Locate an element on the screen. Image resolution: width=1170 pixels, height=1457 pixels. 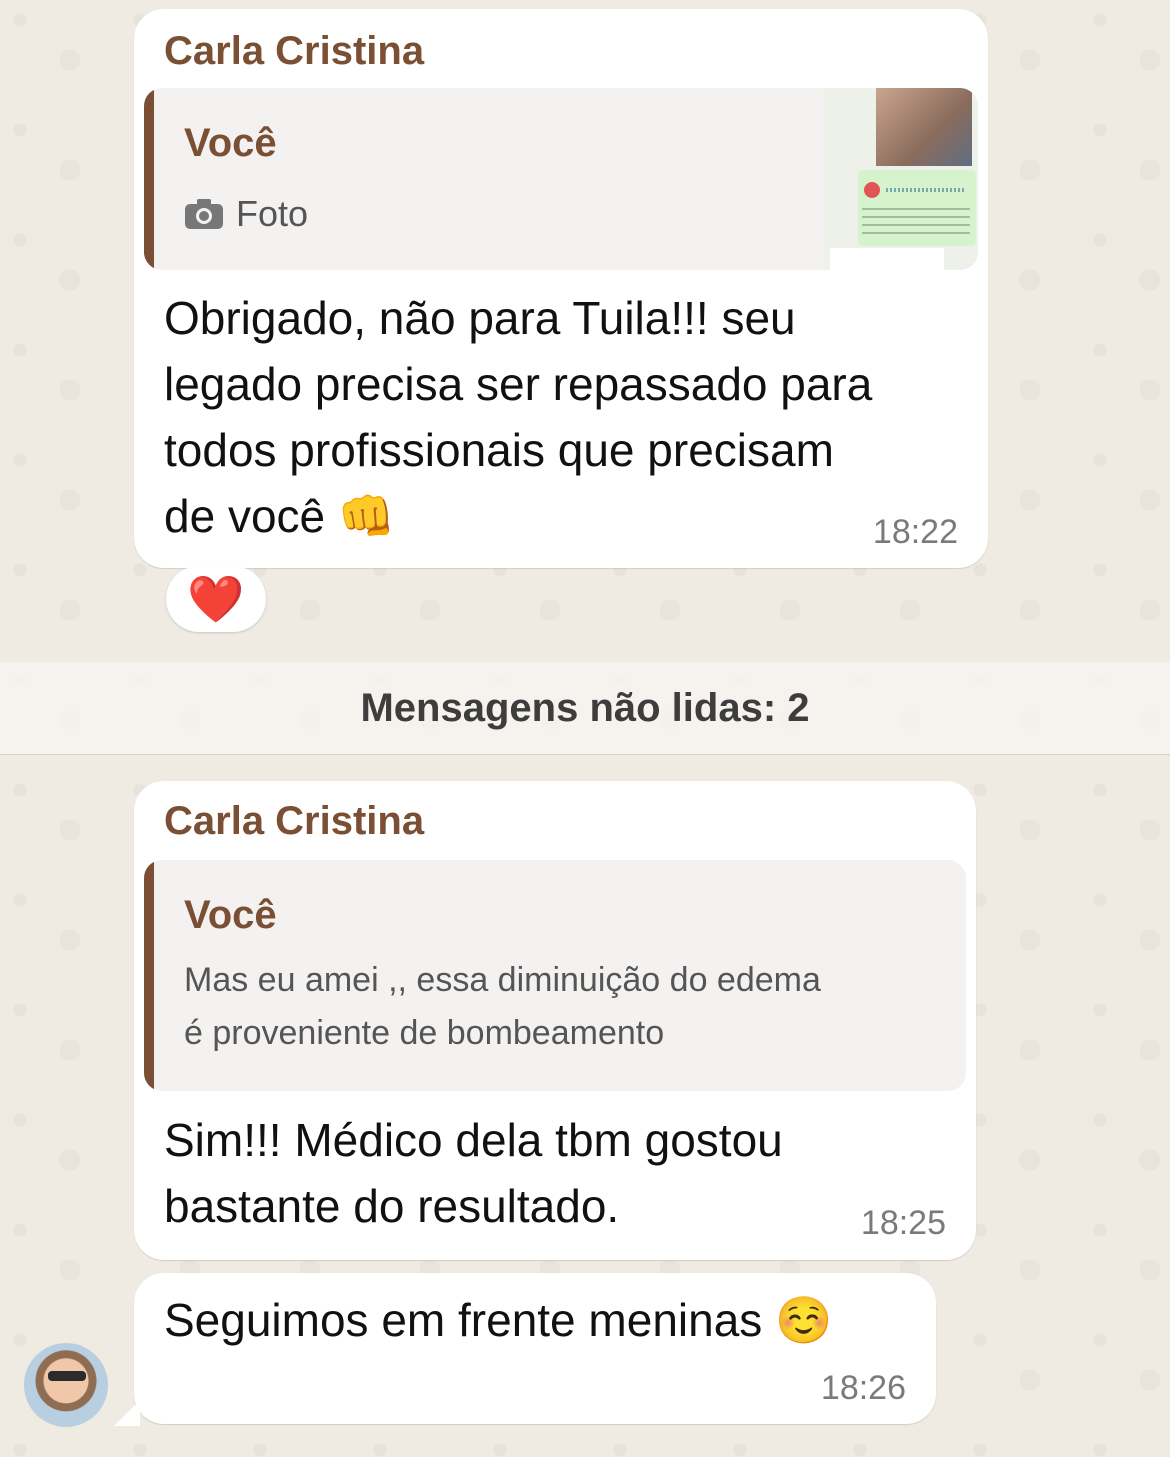
message-text: Seguimos em frente meninas ☺️ is located at coordinates (498, 1320).